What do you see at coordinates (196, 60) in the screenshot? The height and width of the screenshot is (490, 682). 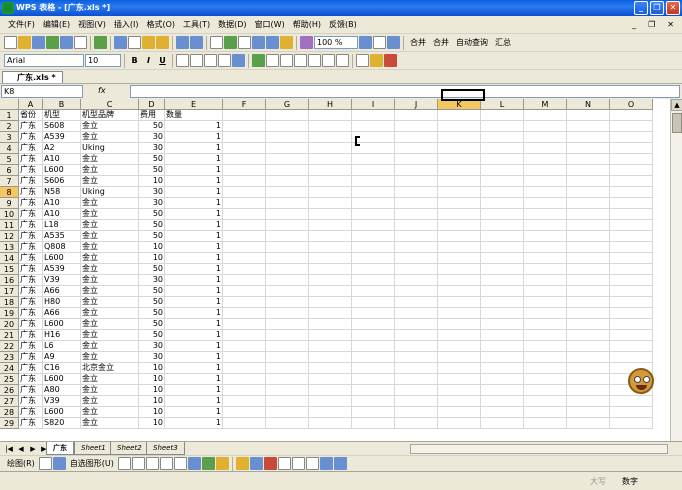 I see `align-center-icon` at bounding box center [196, 60].